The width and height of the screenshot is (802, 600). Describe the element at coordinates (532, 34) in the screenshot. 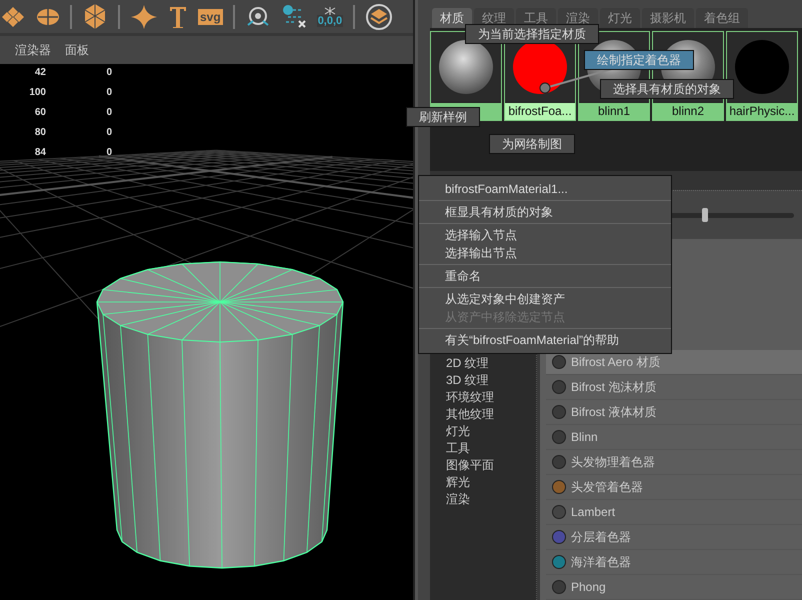

I see `tooltip: 为当前选择指定材质` at that location.